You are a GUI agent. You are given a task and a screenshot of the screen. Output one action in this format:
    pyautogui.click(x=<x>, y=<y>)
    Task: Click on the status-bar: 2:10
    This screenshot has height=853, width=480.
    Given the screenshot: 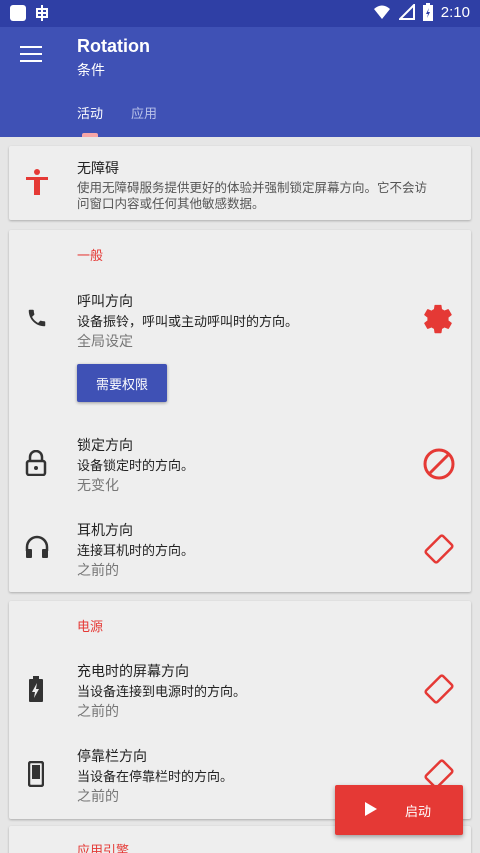 What is the action you would take?
    pyautogui.click(x=240, y=13)
    